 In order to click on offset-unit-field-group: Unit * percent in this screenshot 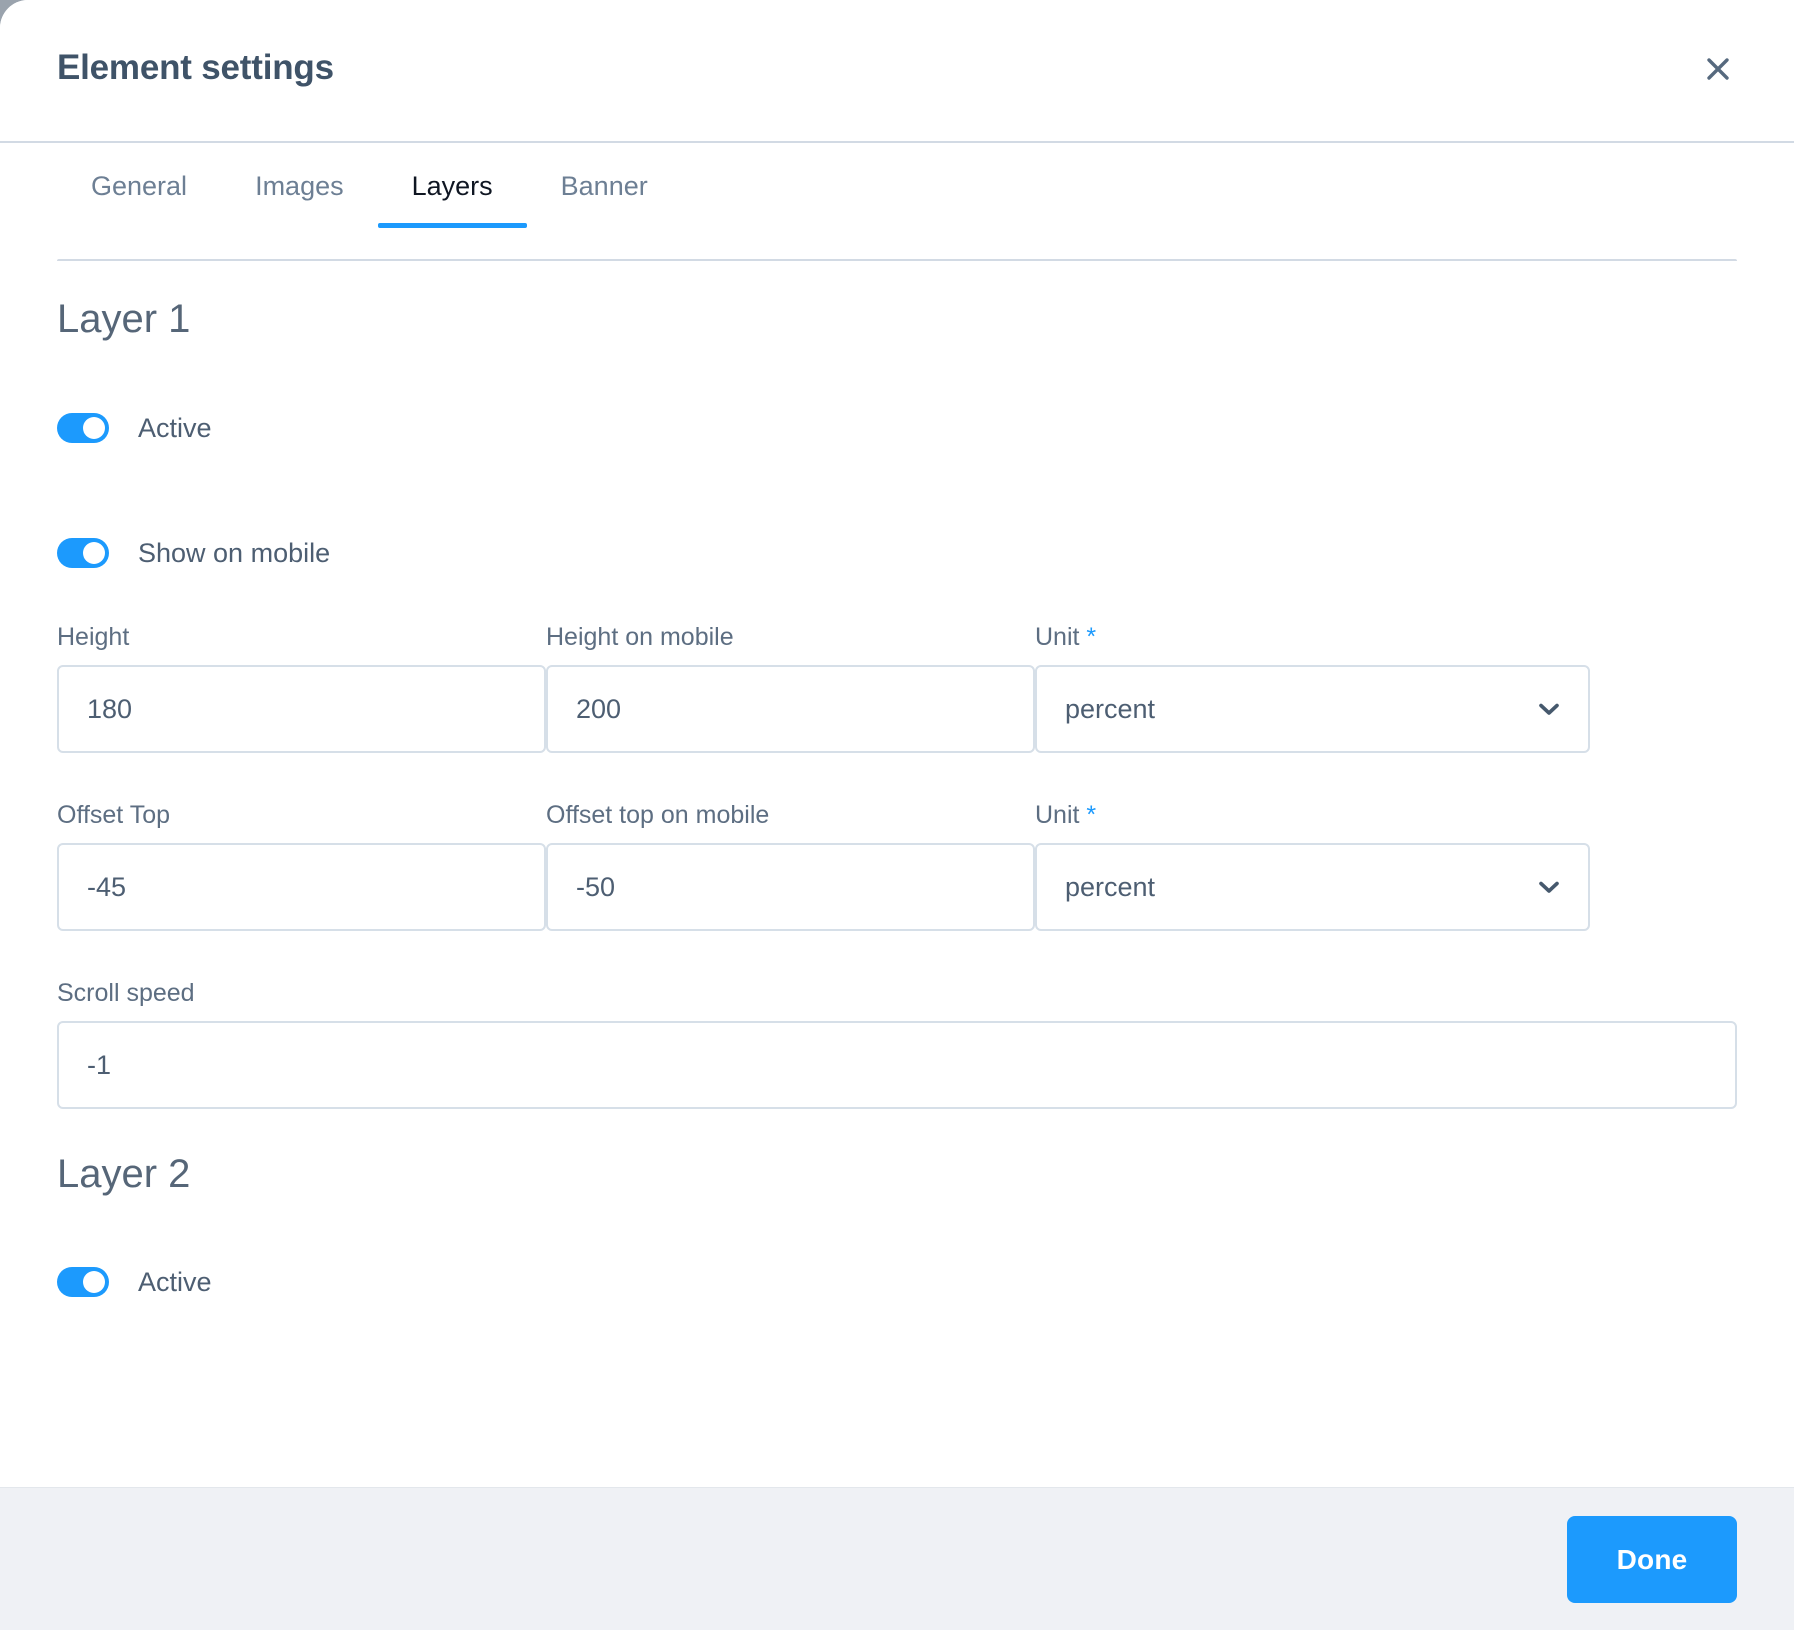, I will do `click(1312, 867)`.